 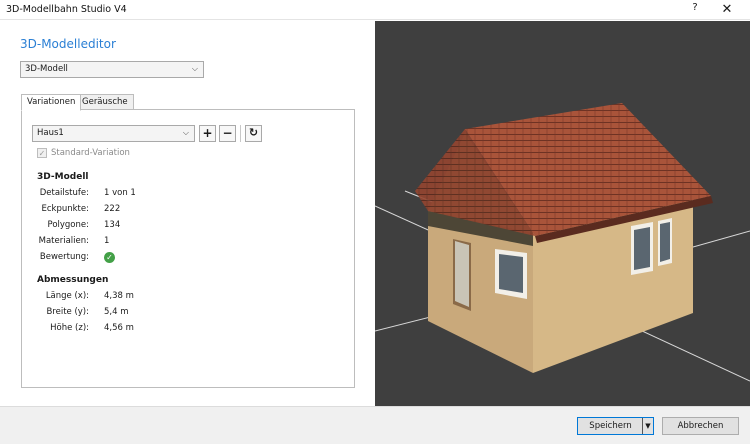 What do you see at coordinates (375, 425) in the screenshot?
I see `dialog-footer: Speichern ▼ Abbrechen` at bounding box center [375, 425].